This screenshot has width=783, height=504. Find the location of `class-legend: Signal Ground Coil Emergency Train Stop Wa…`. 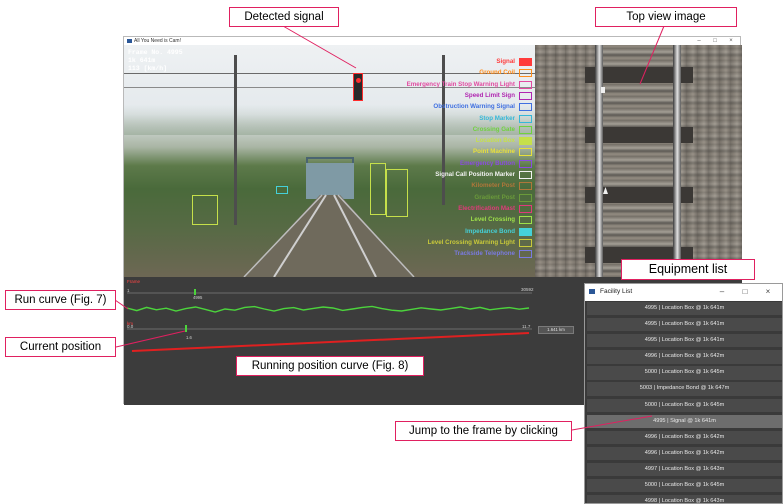

class-legend: Signal Ground Coil Emergency Train Stop Wa… is located at coordinates (452, 165).